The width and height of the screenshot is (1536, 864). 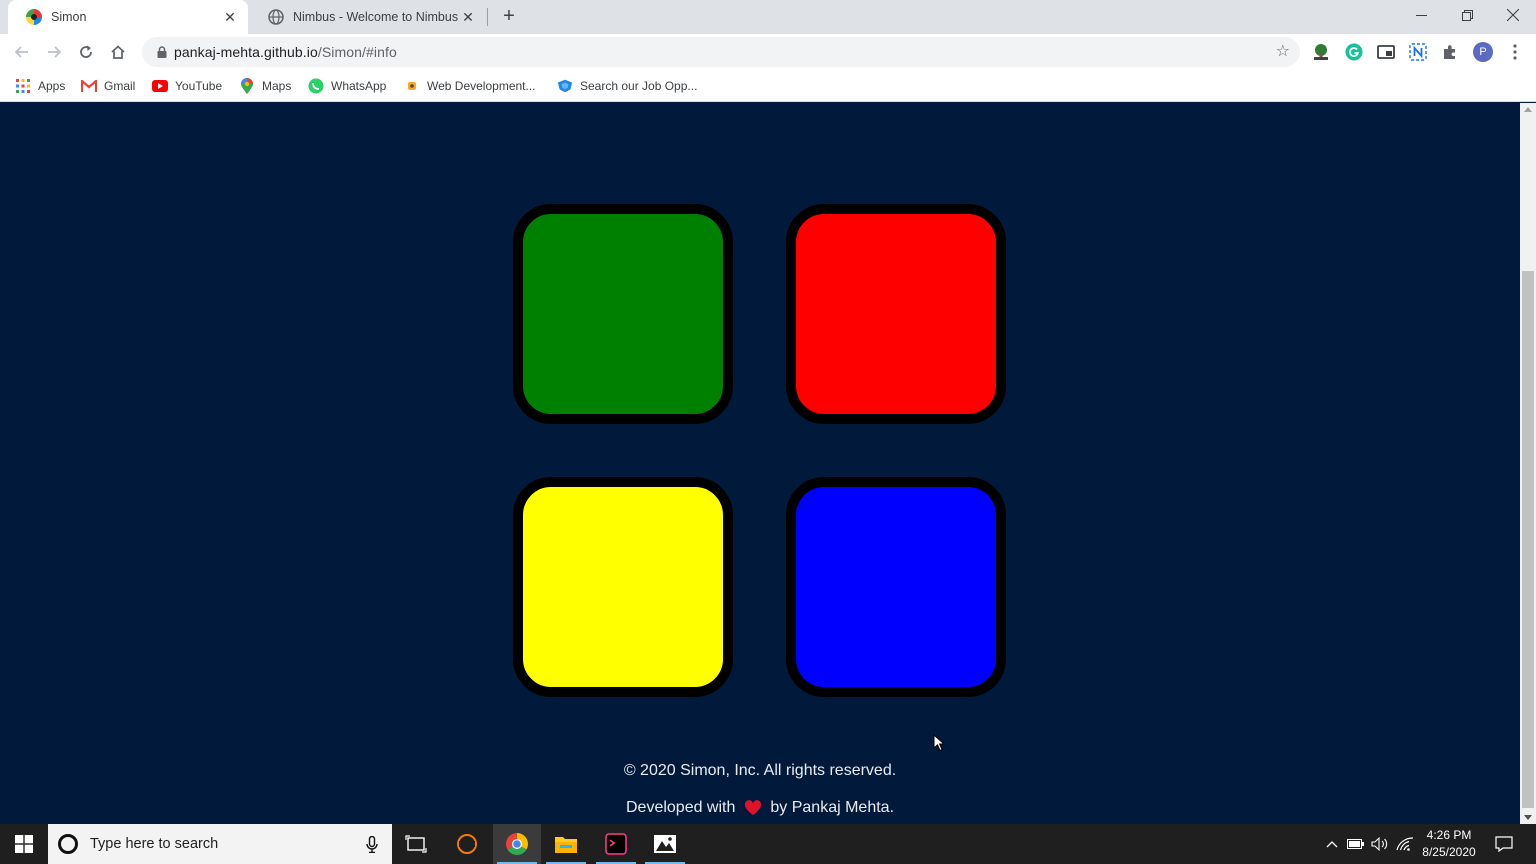 I want to click on bookmark-apps: Apps, so click(x=40, y=86).